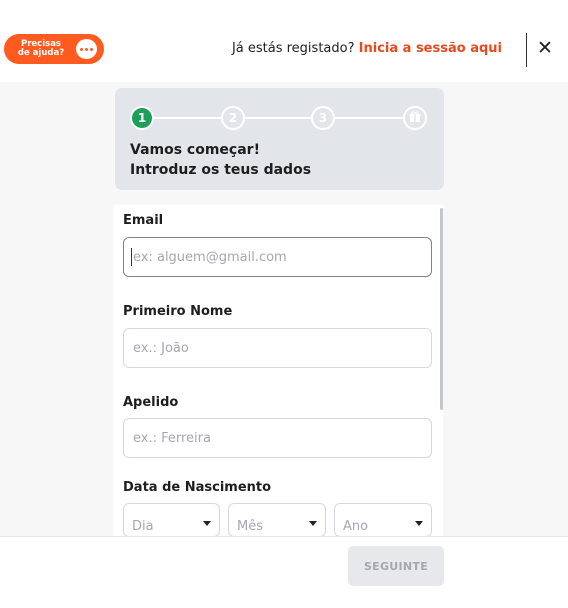  I want to click on birth-year-select: Ano, so click(383, 520).